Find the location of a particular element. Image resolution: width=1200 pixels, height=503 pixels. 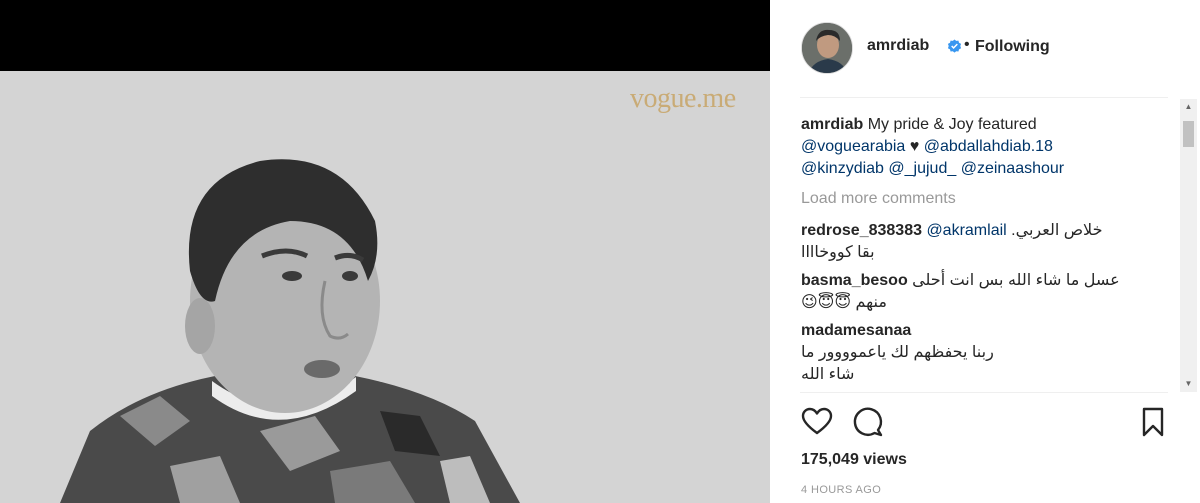

avatar is located at coordinates (827, 48).